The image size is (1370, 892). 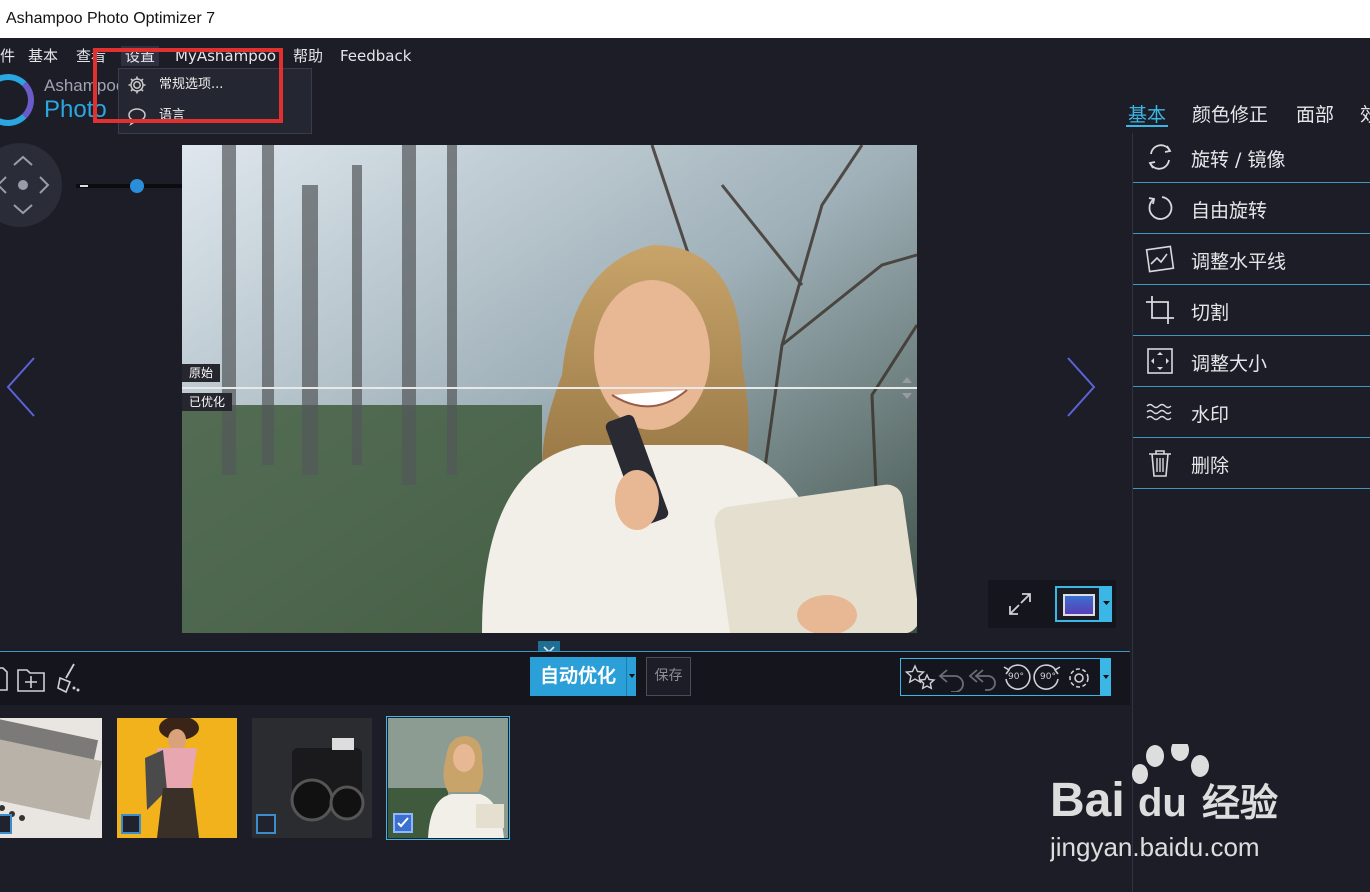 I want to click on menu-basic: 基本, so click(x=43, y=56).